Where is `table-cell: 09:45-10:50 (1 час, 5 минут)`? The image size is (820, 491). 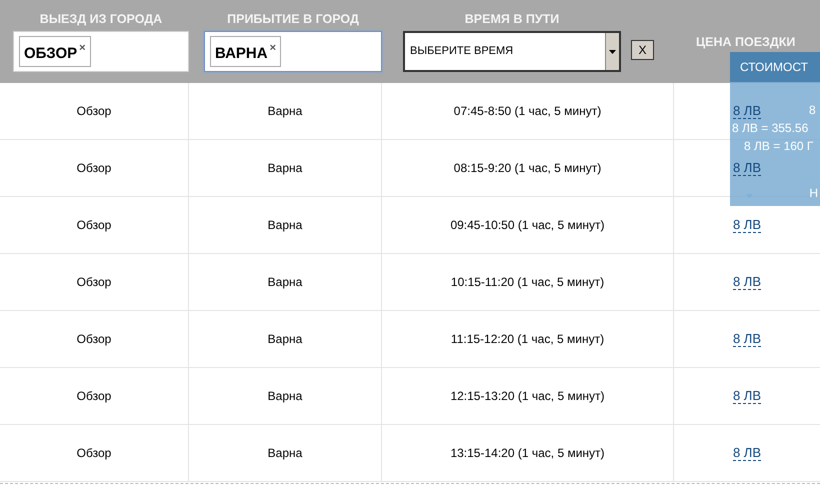
table-cell: 09:45-10:50 (1 час, 5 минут) is located at coordinates (528, 225).